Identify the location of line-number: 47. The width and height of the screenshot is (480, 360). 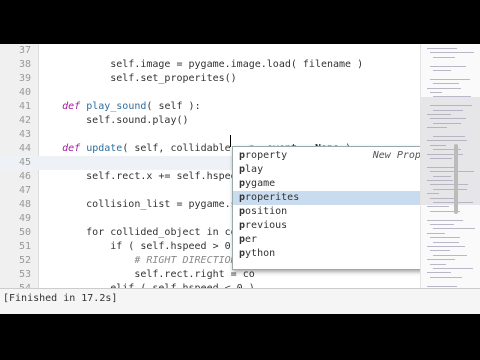
(24, 190).